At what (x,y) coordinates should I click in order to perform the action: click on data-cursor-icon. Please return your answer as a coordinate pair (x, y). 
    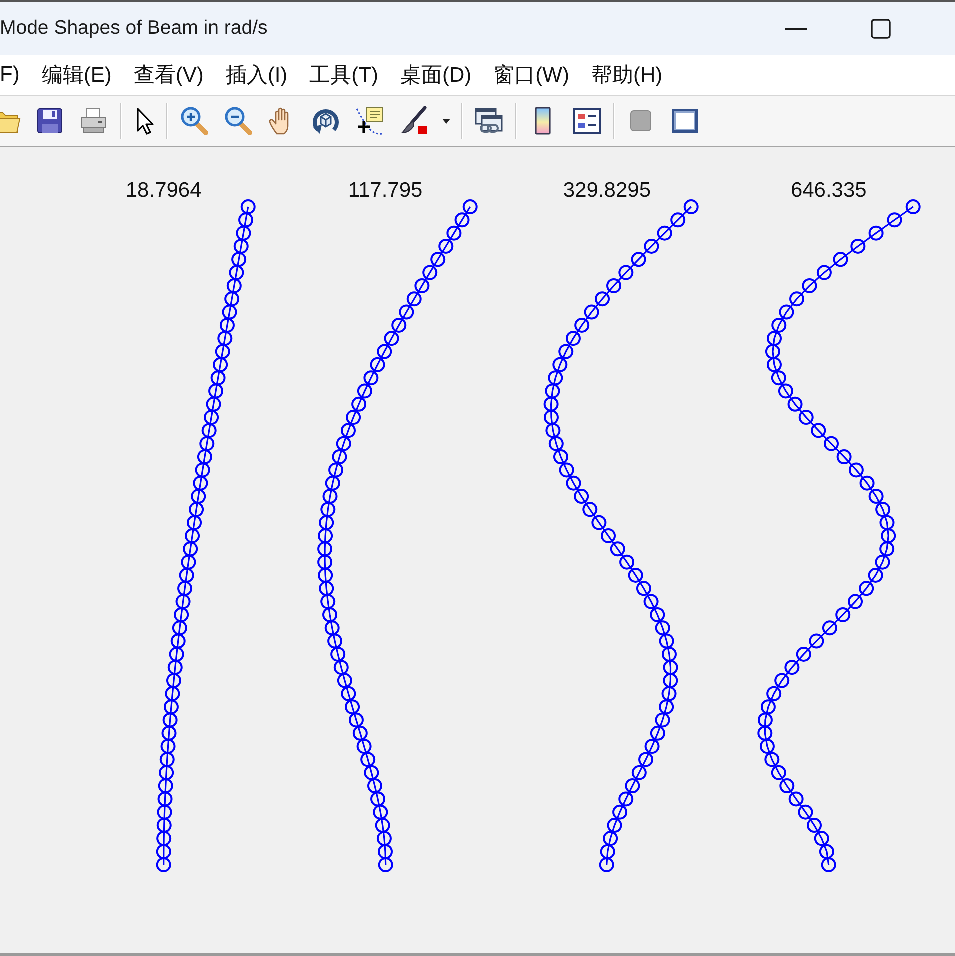
    Looking at the image, I should click on (370, 121).